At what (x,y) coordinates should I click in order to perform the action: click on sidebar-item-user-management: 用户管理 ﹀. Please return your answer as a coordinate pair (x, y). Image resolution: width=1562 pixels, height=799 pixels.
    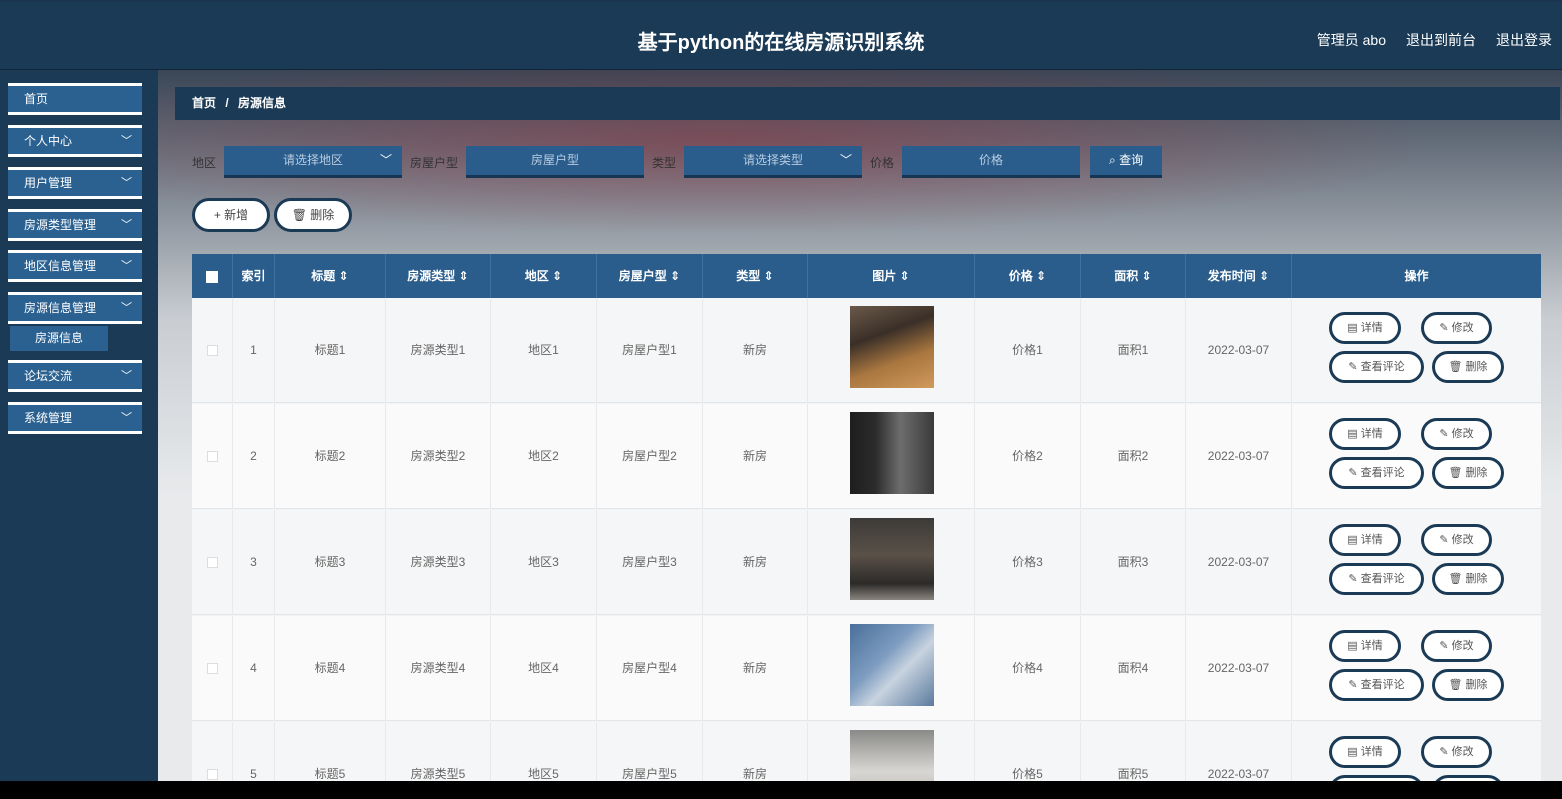
    Looking at the image, I should click on (75, 183).